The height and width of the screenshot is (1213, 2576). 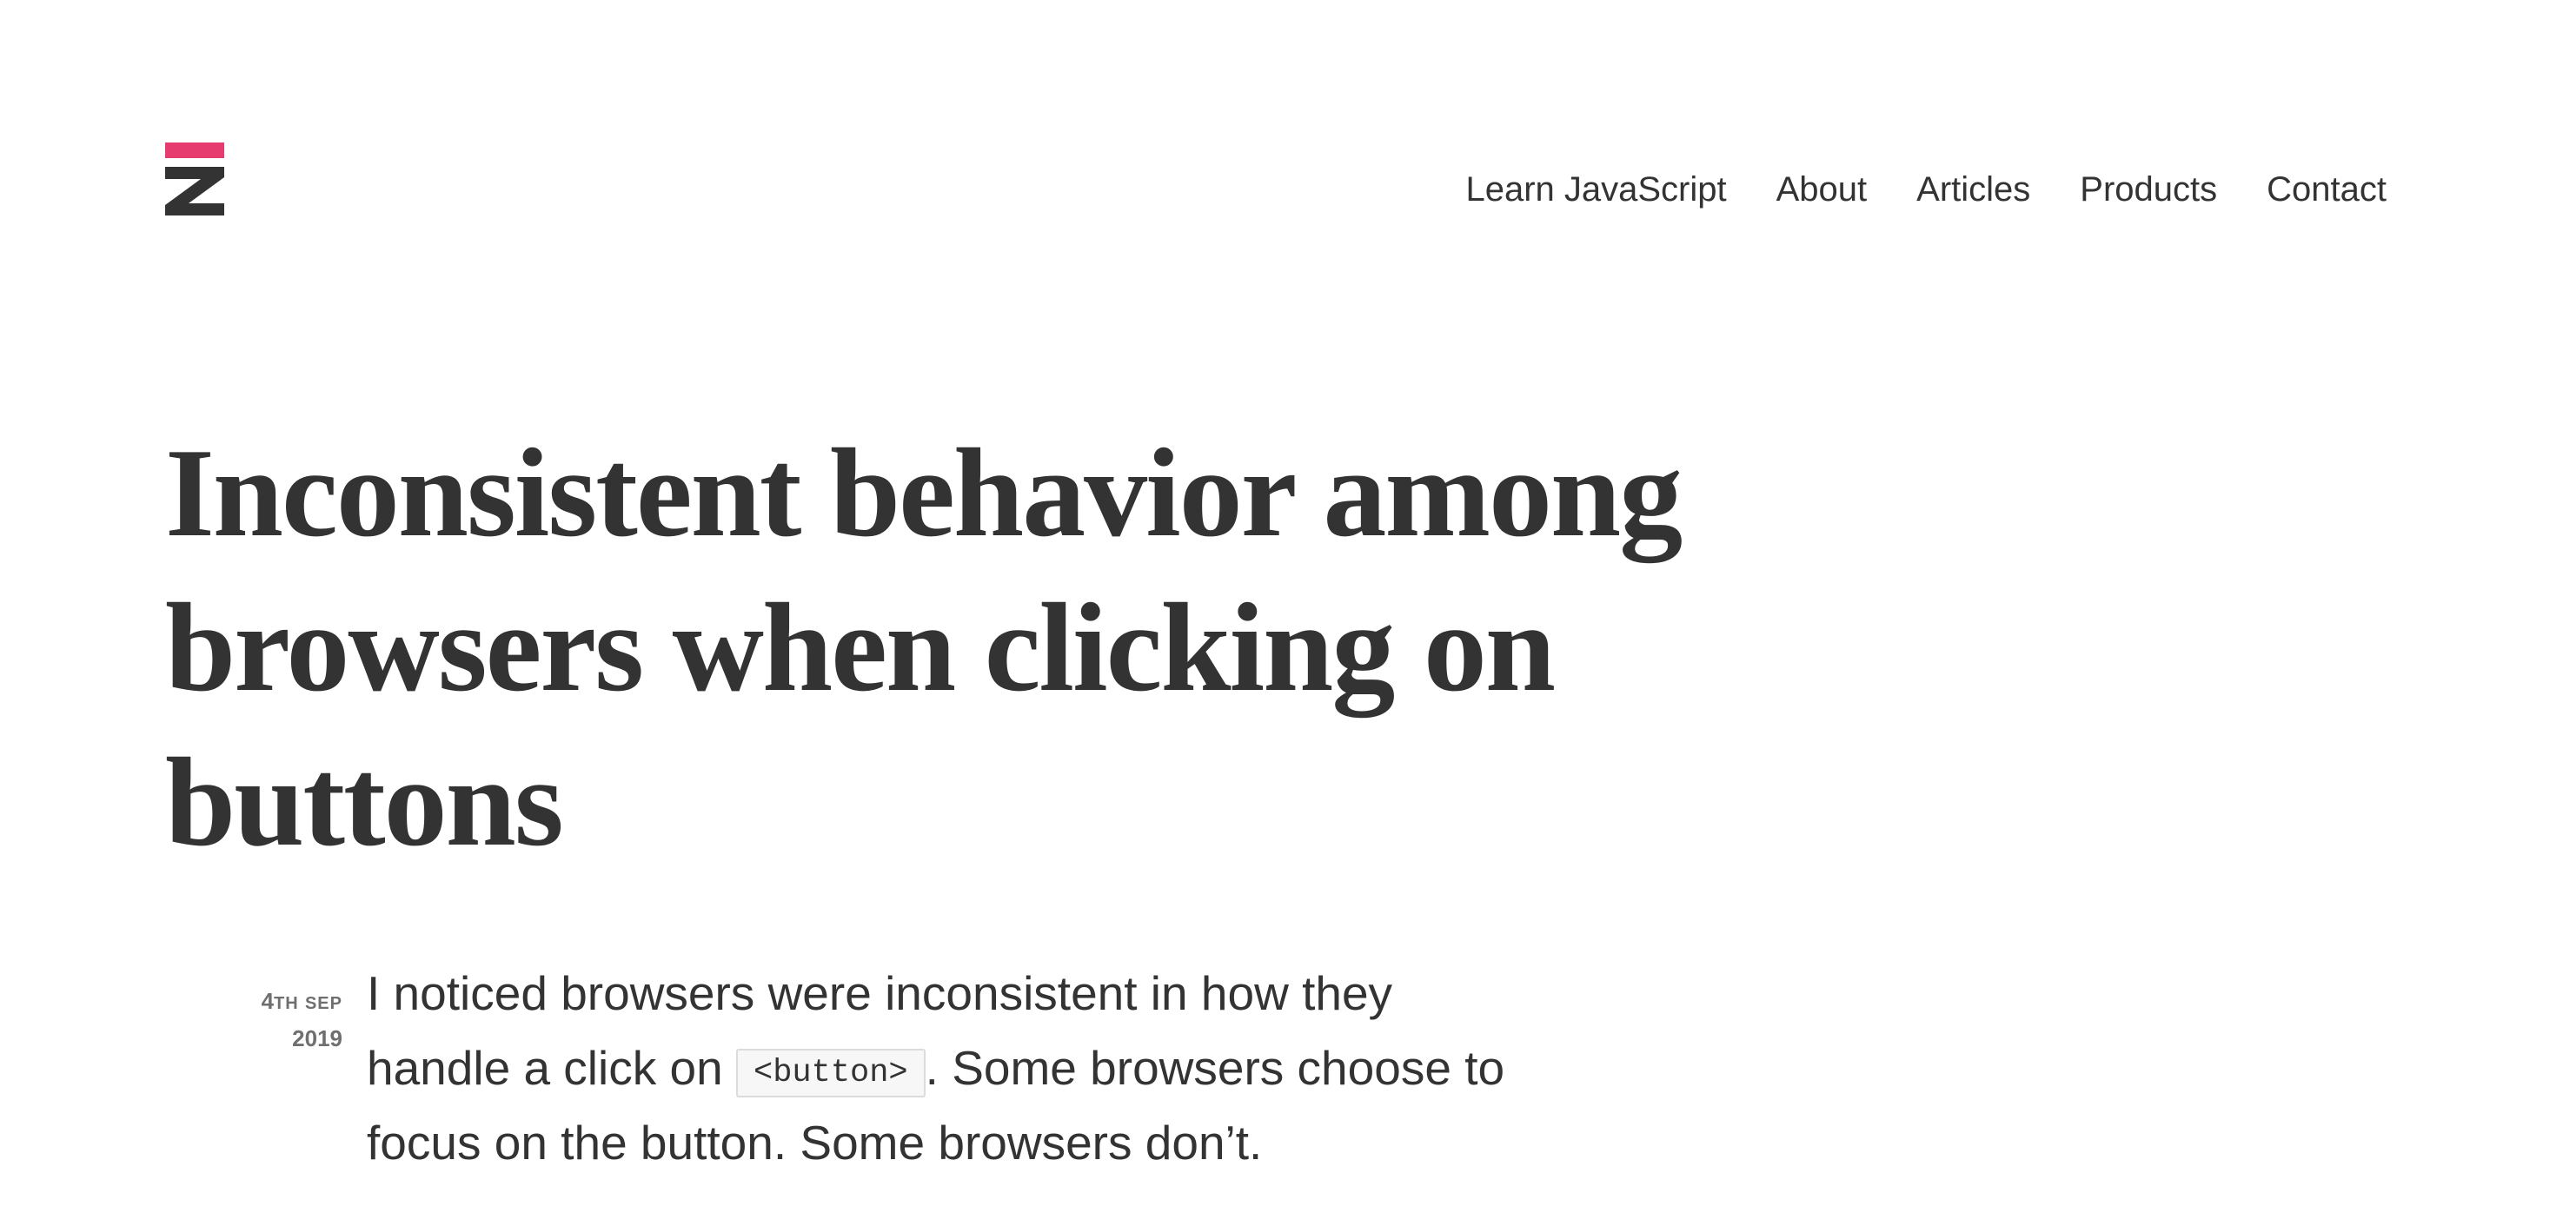 I want to click on nav-contact: Contact, so click(x=2327, y=189).